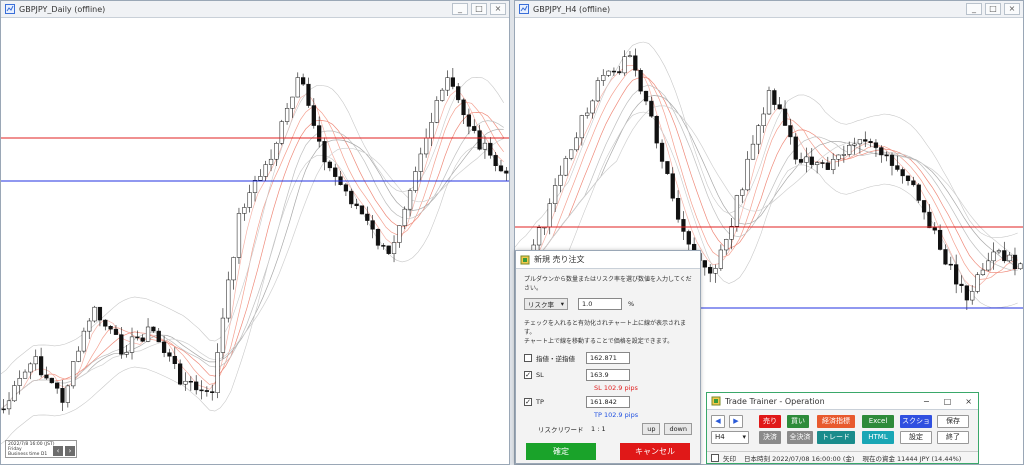  Describe the element at coordinates (546, 304) in the screenshot. I see `risk-type-select: リスク率 ▾` at that location.